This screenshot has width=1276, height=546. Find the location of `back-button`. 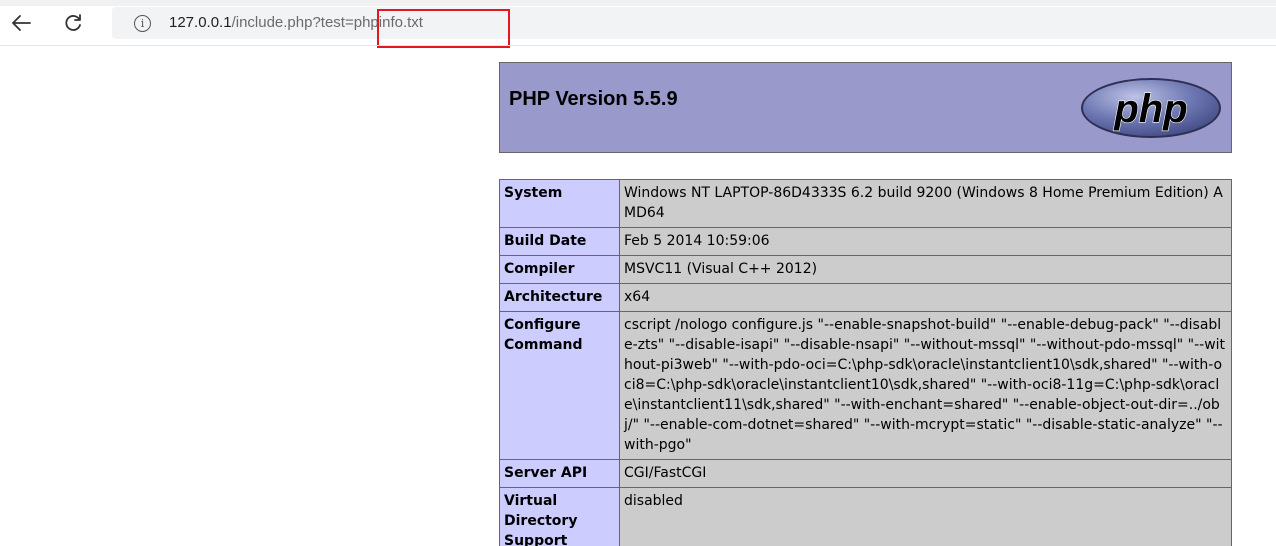

back-button is located at coordinates (21, 23).